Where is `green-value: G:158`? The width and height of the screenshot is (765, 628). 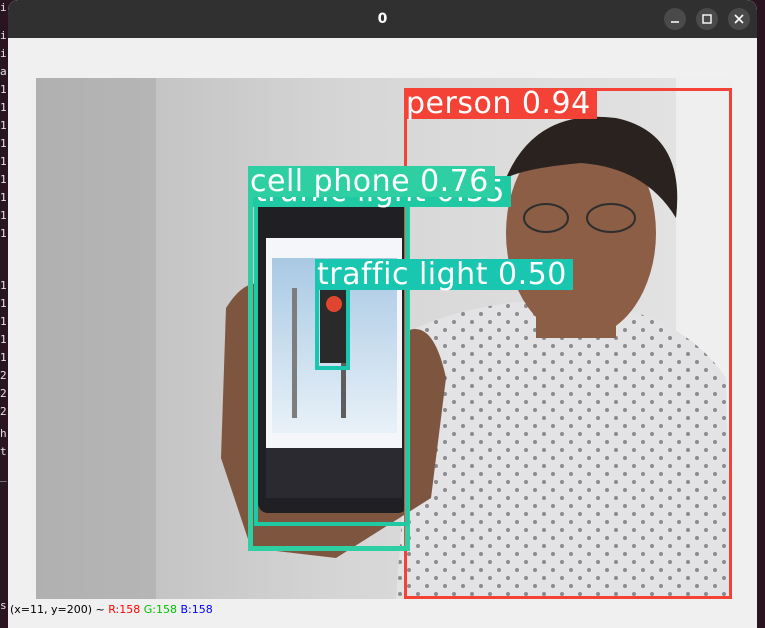
green-value: G:158 is located at coordinates (160, 609).